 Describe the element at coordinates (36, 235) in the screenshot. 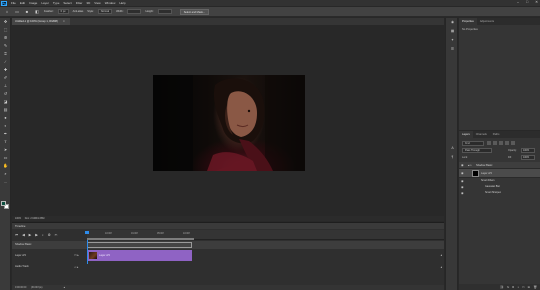

I see `next-frame-icon: ▶` at that location.